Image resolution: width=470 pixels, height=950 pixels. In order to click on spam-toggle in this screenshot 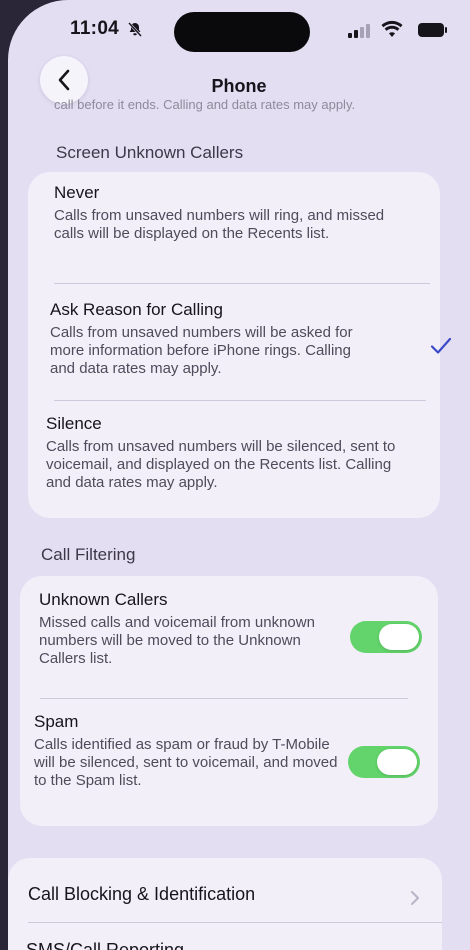, I will do `click(384, 762)`.